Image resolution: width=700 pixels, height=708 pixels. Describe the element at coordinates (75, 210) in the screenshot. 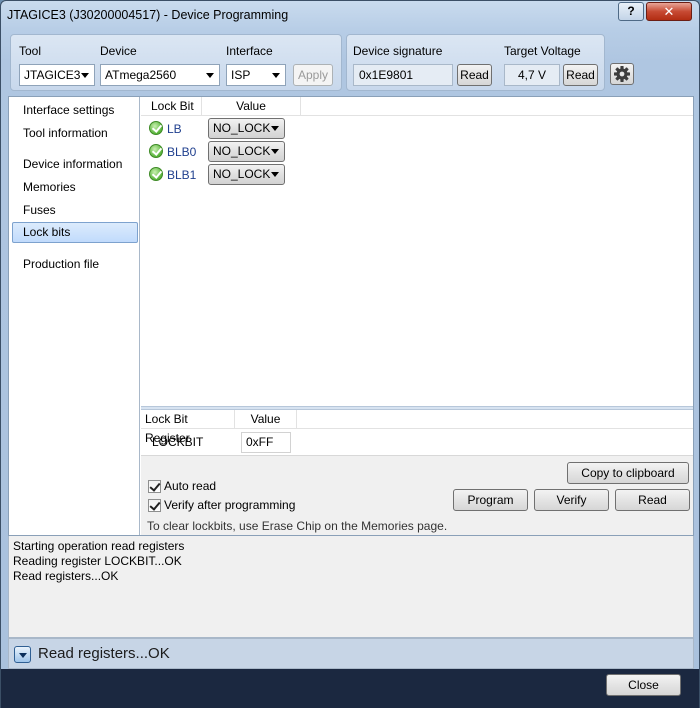

I see `sidebar-item-fuses: Fuses` at that location.